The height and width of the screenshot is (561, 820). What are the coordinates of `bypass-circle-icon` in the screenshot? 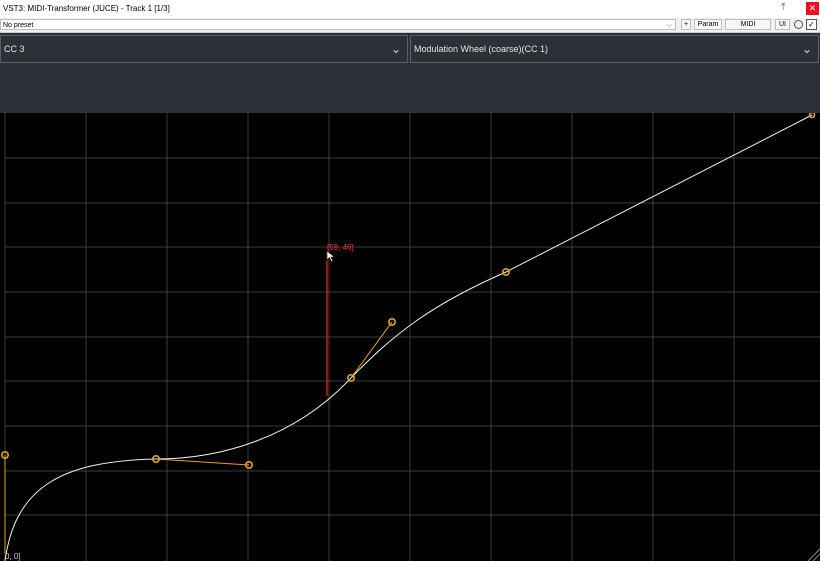 It's located at (798, 24).